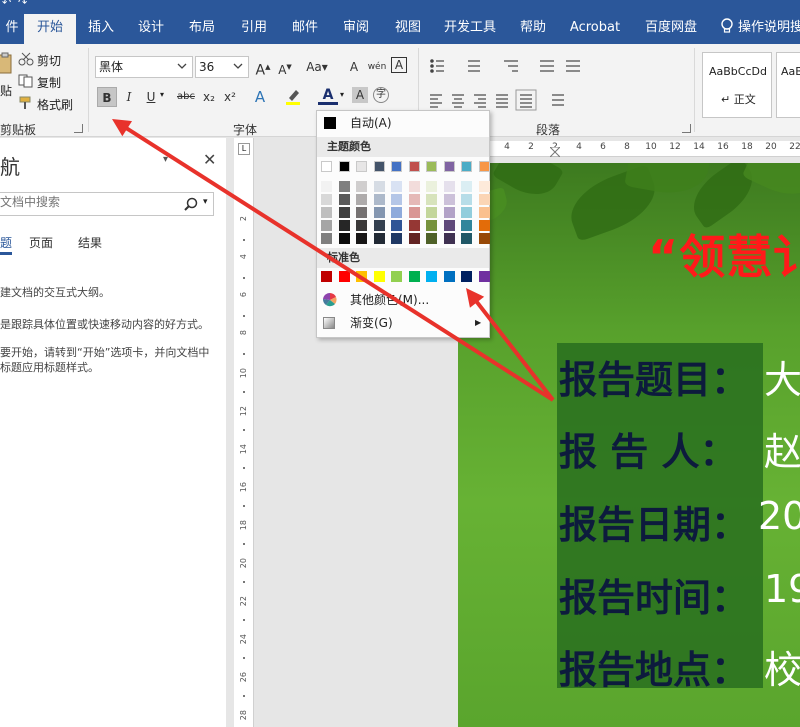 This screenshot has width=800, height=727. Describe the element at coordinates (654, 376) in the screenshot. I see `info-label-topic: 报告题目：` at that location.